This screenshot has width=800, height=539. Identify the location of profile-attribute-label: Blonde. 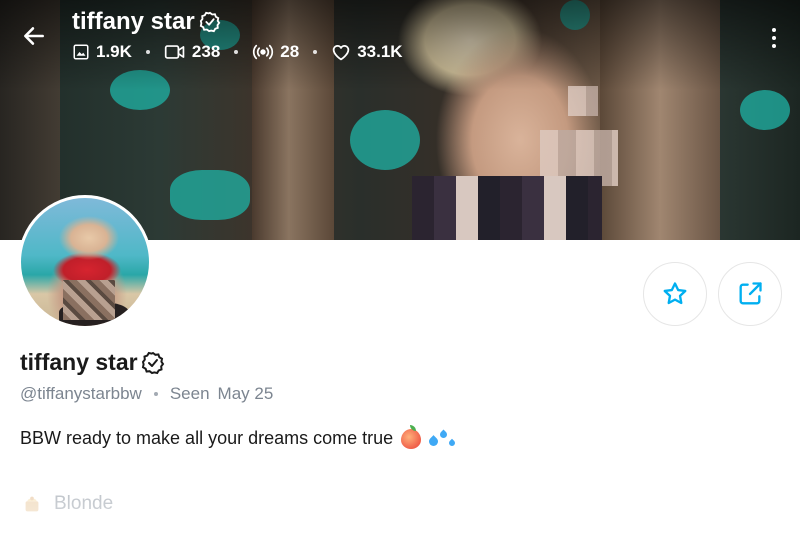
(84, 503).